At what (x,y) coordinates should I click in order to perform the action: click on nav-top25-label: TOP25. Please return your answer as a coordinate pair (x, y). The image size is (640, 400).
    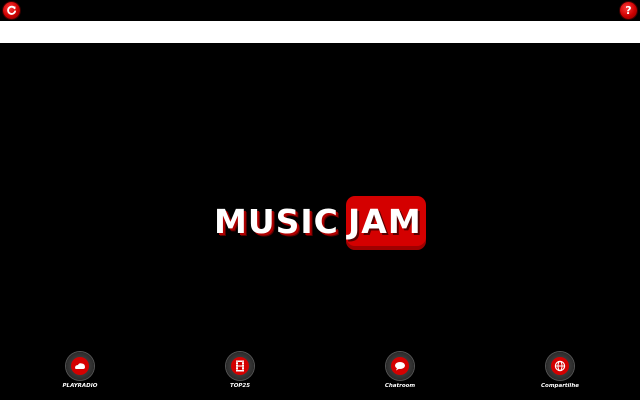
    Looking at the image, I should click on (240, 386).